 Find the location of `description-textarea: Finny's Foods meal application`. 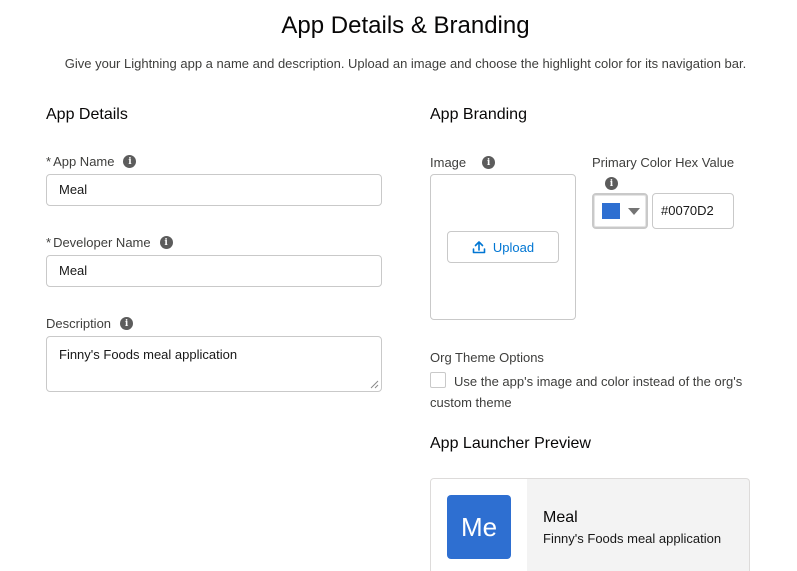

description-textarea: Finny's Foods meal application is located at coordinates (214, 364).